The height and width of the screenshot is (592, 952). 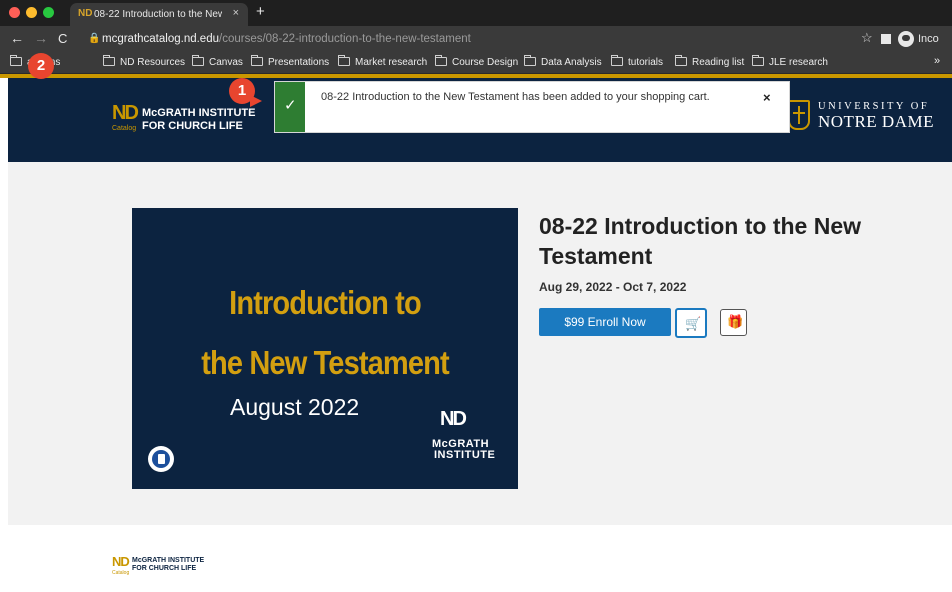 What do you see at coordinates (465, 455) in the screenshot?
I see `image-institute-line2: INSTITUTE` at bounding box center [465, 455].